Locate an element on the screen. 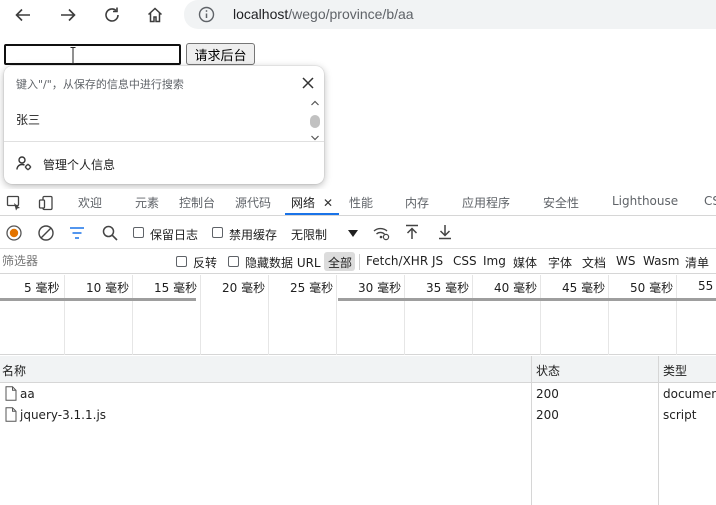 The width and height of the screenshot is (716, 505). arrow-left-icon is located at coordinates (22, 15).